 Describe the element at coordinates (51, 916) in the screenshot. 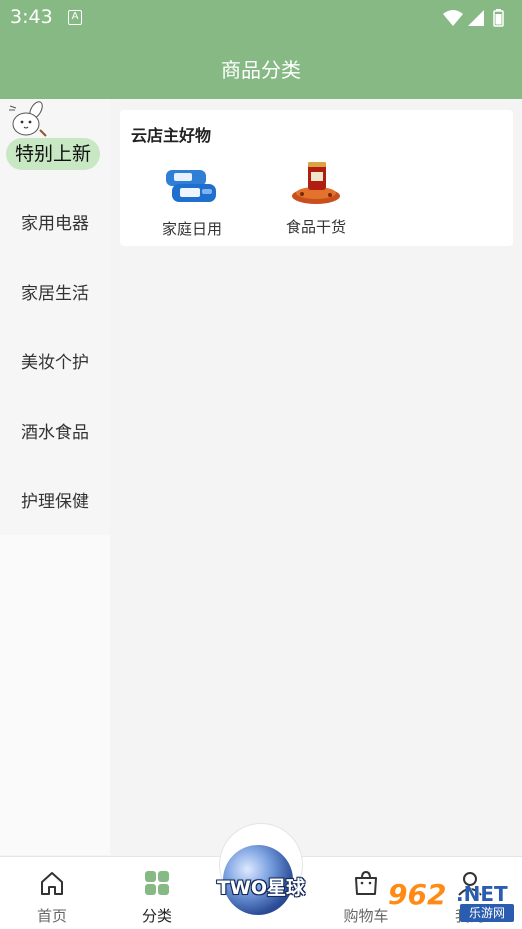

I see `nav-home-label: 首页` at that location.